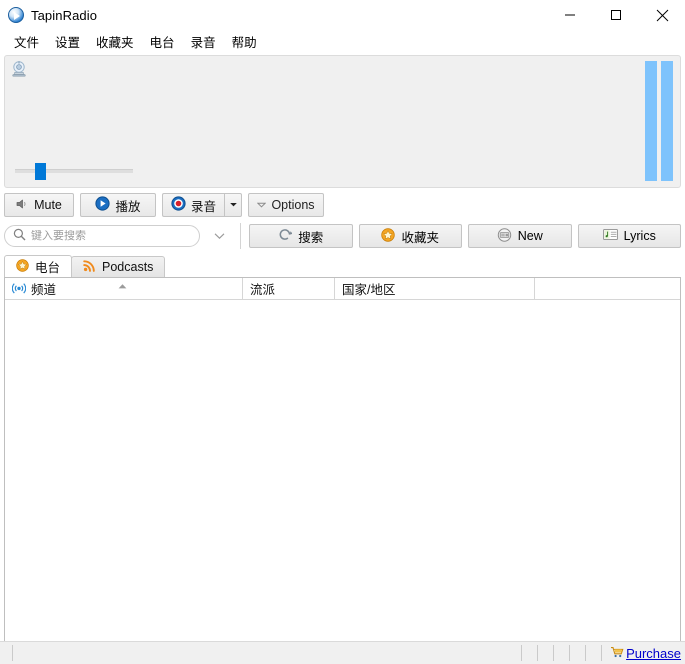 This screenshot has width=685, height=664. Describe the element at coordinates (103, 205) in the screenshot. I see `play-icon` at that location.